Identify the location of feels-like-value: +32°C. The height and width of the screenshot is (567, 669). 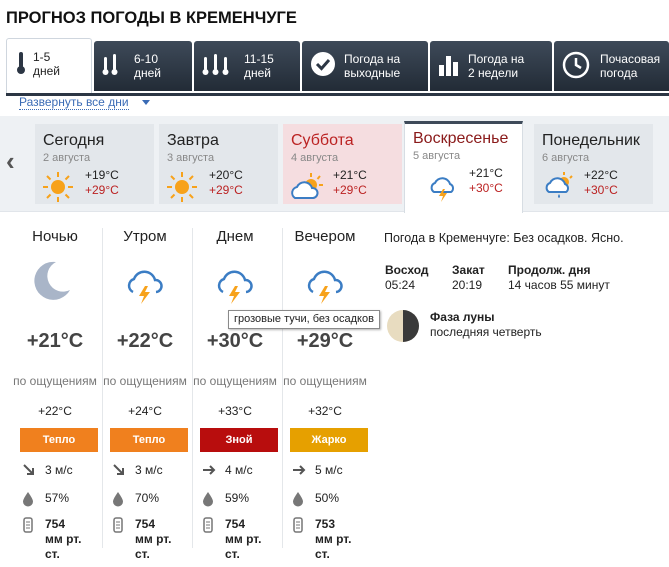
(325, 411).